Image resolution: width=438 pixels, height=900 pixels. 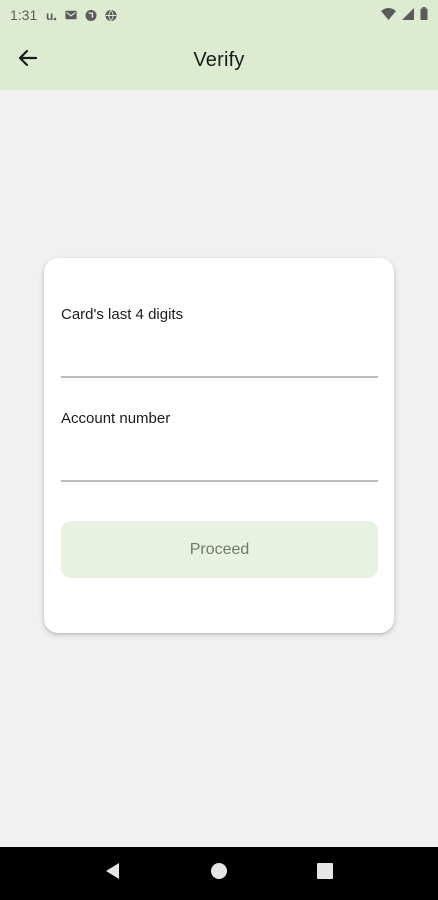 I want to click on u-icon: u, so click(x=51, y=15).